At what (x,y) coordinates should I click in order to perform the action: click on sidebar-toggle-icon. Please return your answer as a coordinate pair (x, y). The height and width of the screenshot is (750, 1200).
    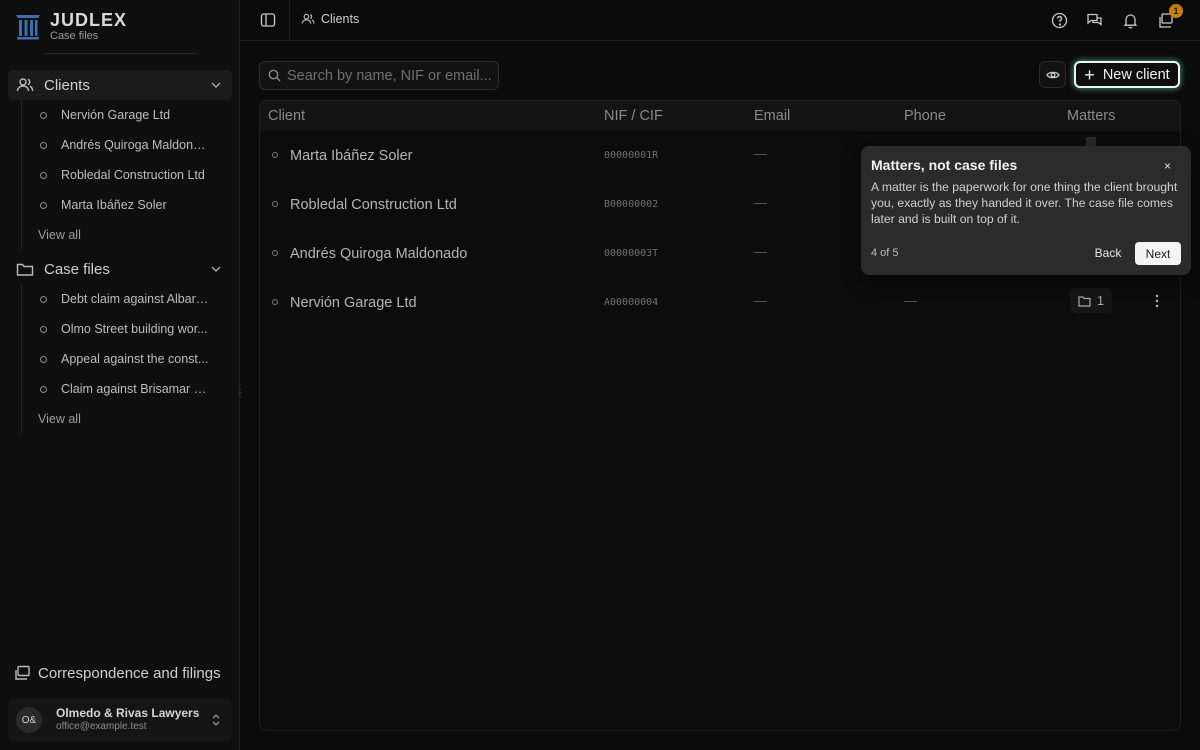
    Looking at the image, I should click on (268, 20).